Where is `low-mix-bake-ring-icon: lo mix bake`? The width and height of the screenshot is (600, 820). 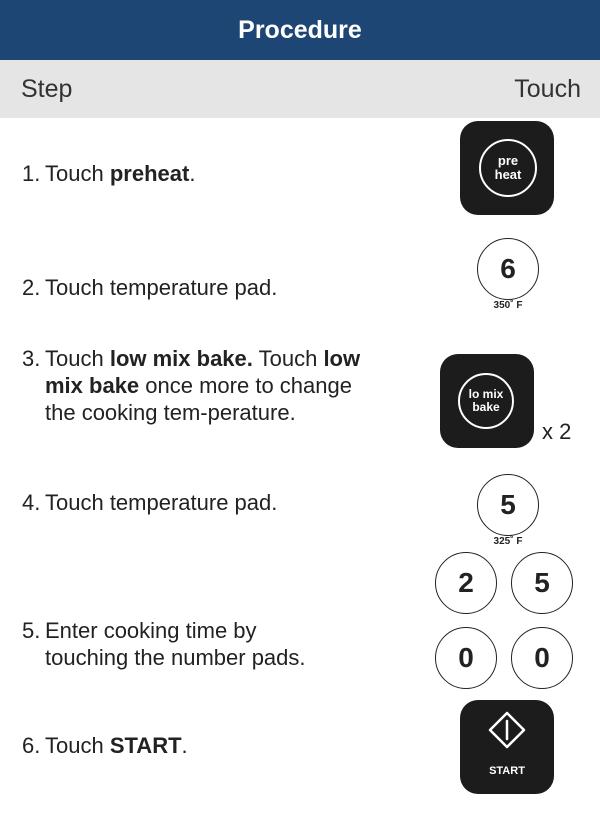
low-mix-bake-ring-icon: lo mix bake is located at coordinates (486, 401).